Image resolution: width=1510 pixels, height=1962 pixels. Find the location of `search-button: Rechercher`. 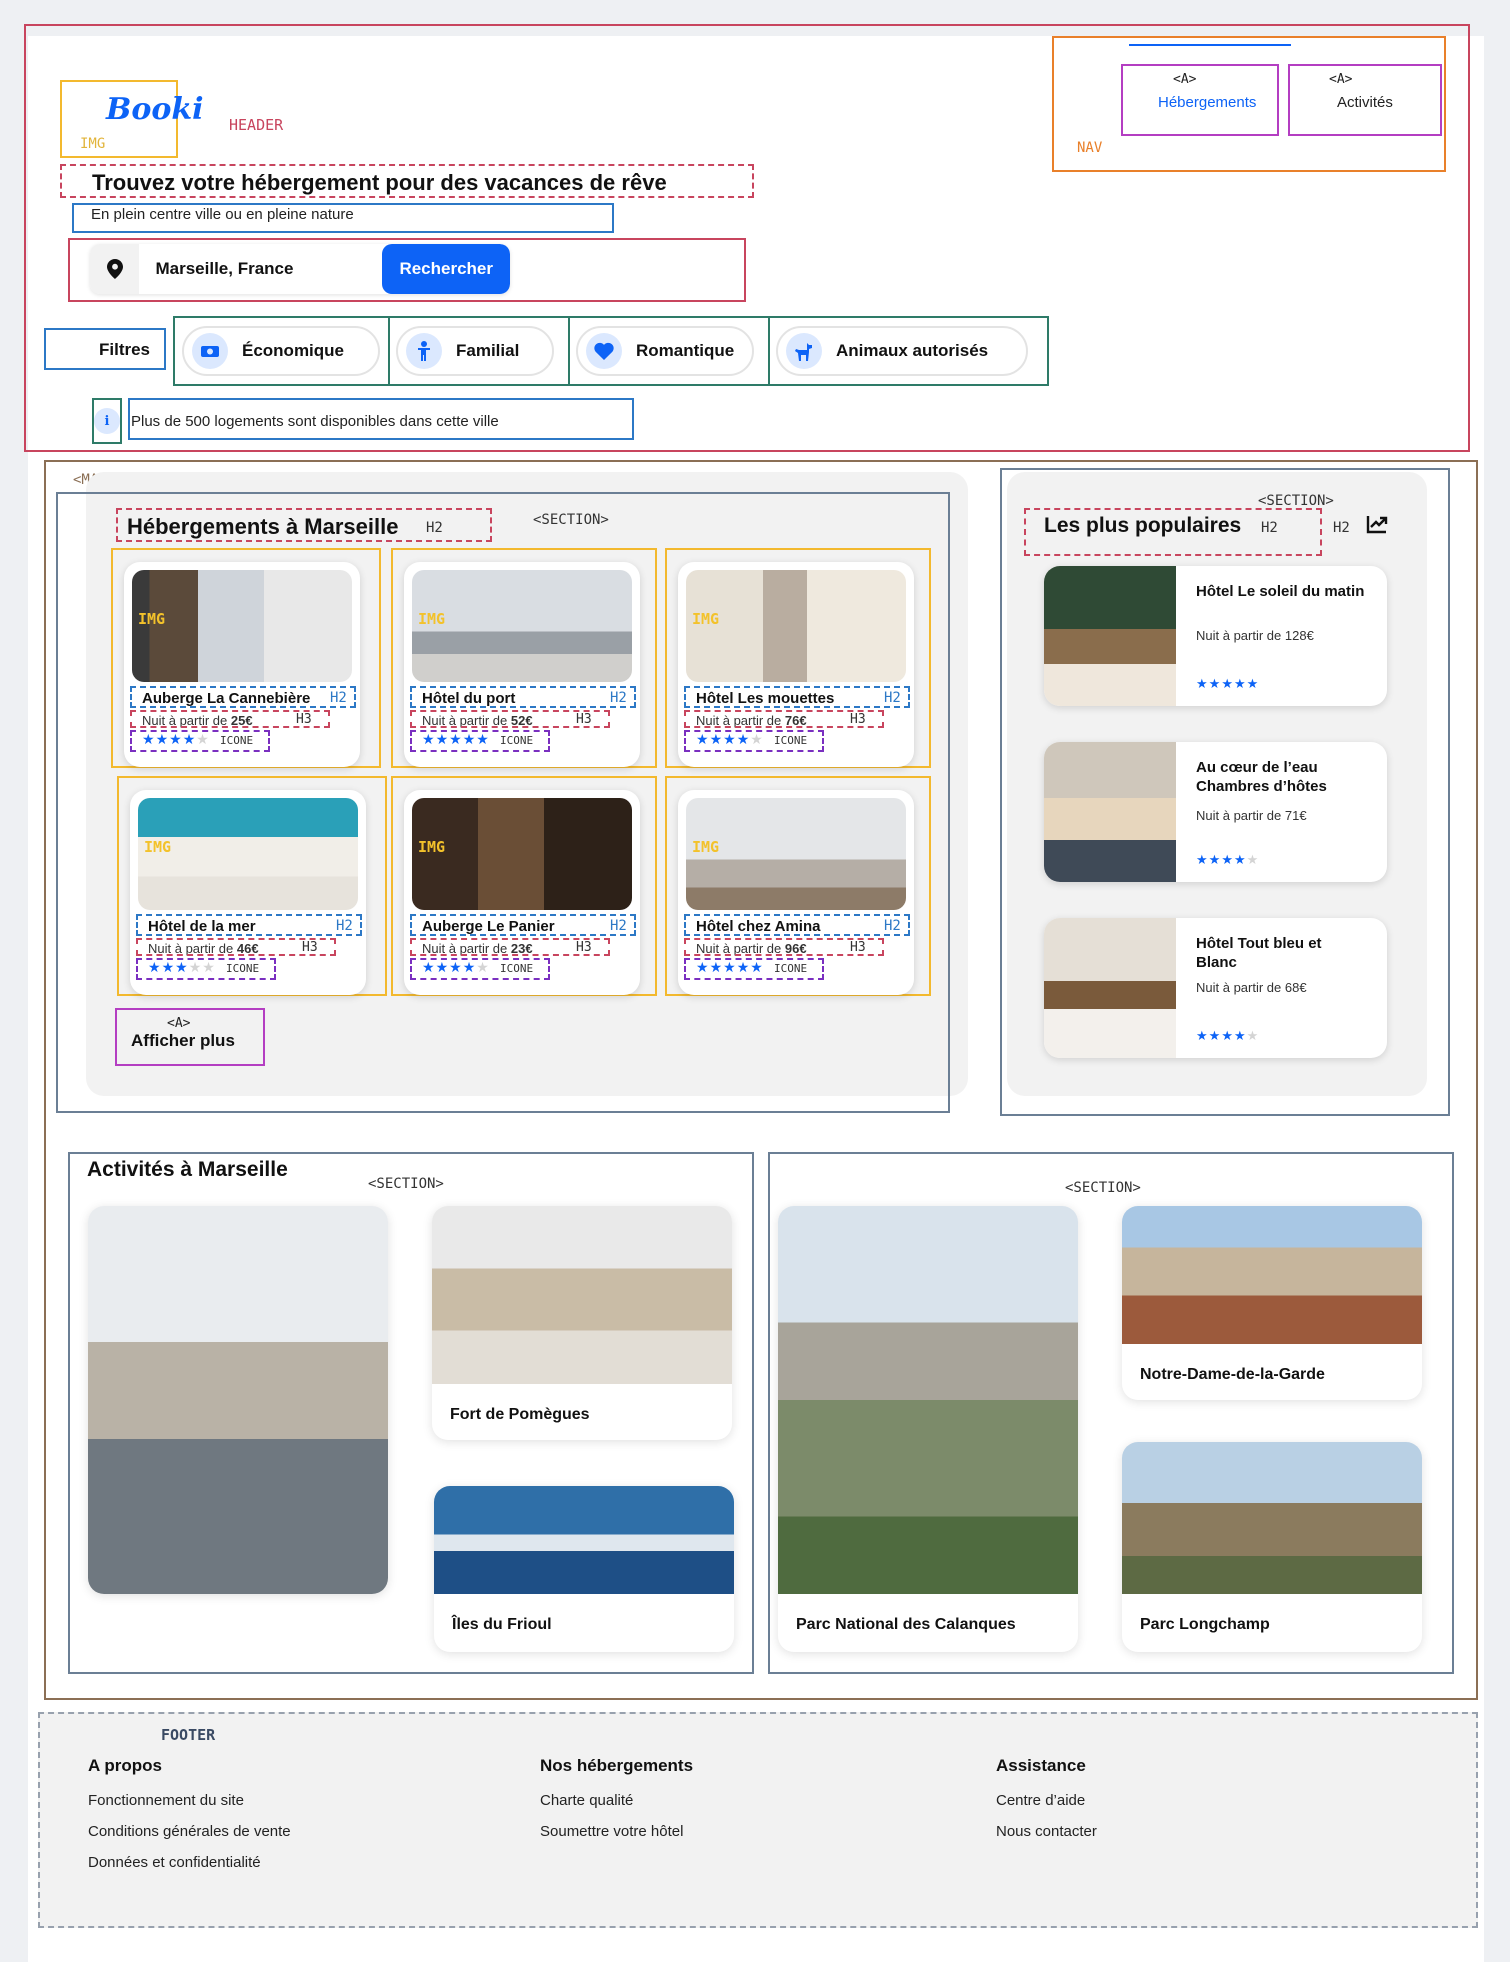

search-button: Rechercher is located at coordinates (446, 269).